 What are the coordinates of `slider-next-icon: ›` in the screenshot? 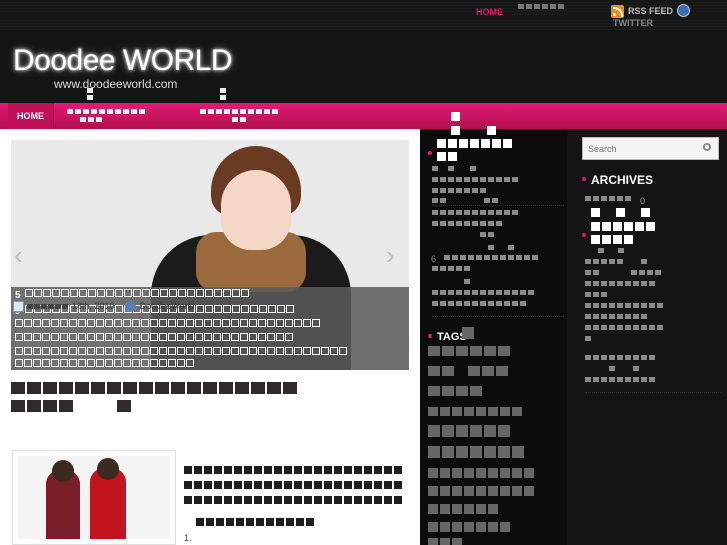 It's located at (396, 255).